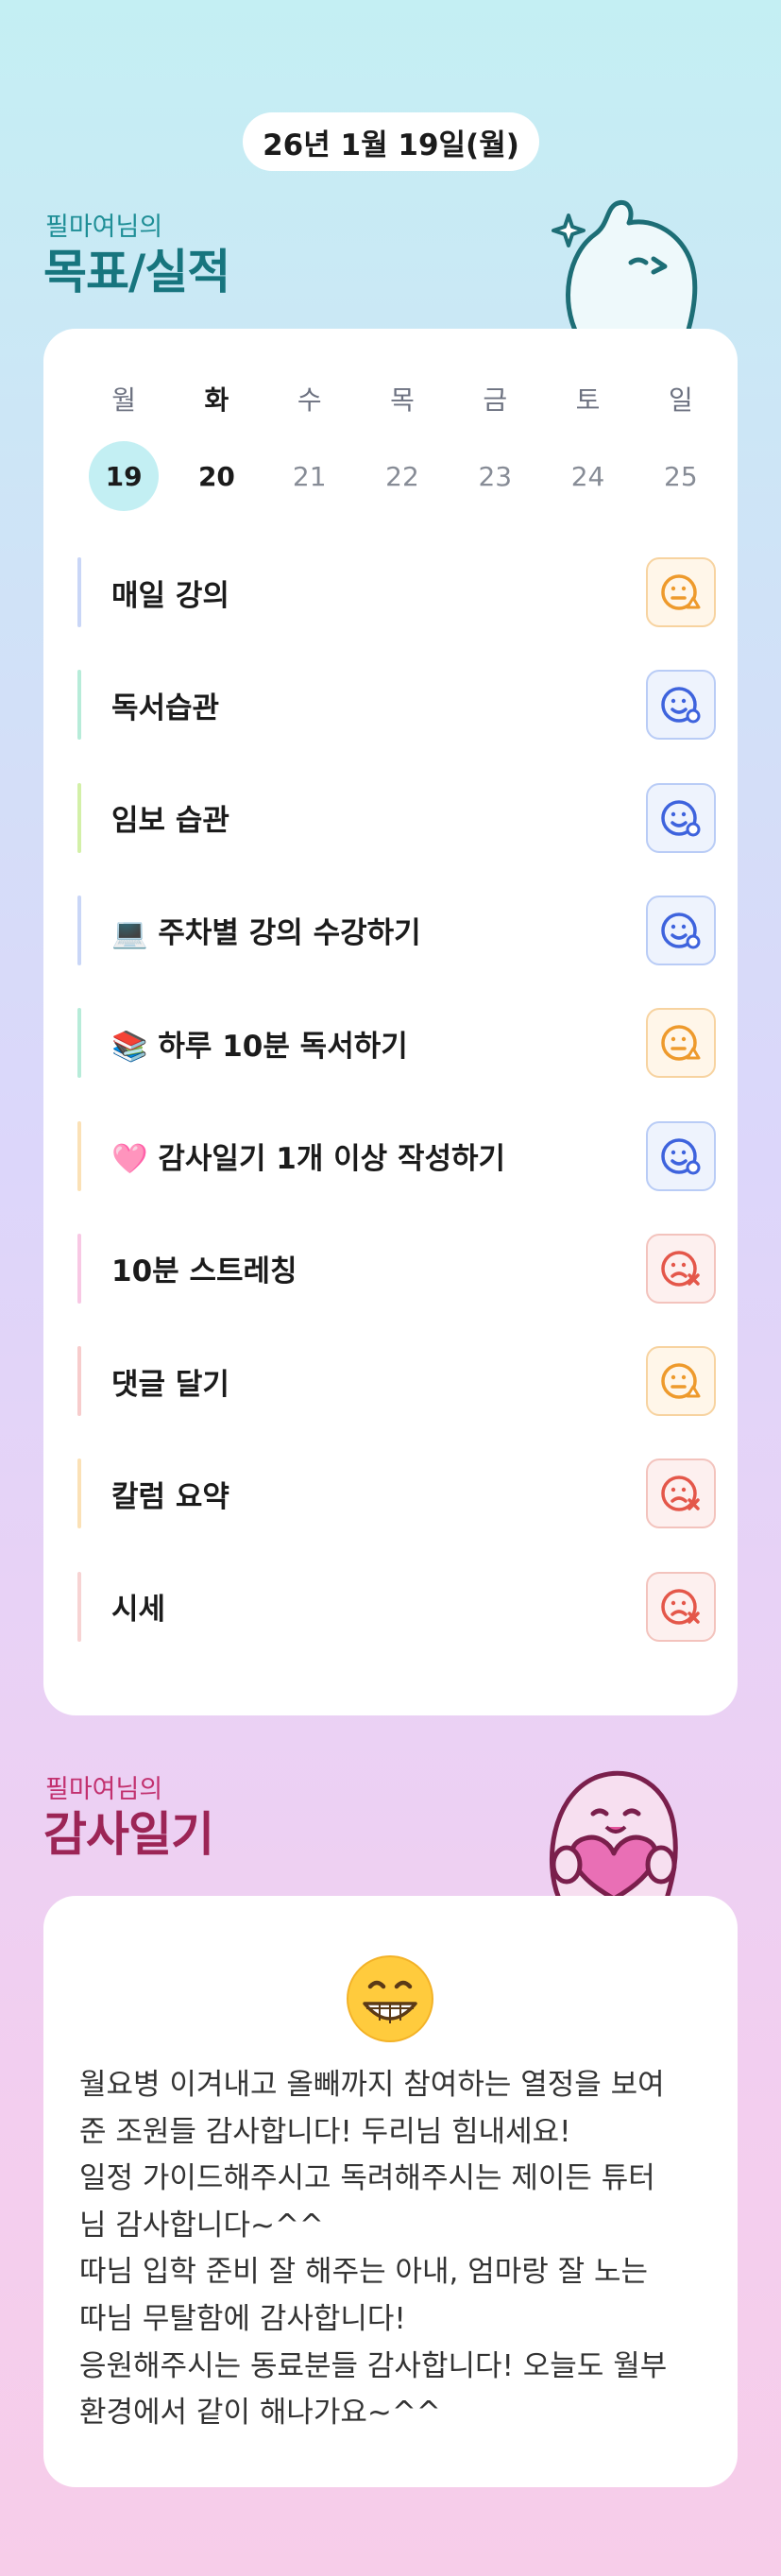 The width and height of the screenshot is (781, 2576). What do you see at coordinates (681, 476) in the screenshot?
I see `date-cell: 25` at bounding box center [681, 476].